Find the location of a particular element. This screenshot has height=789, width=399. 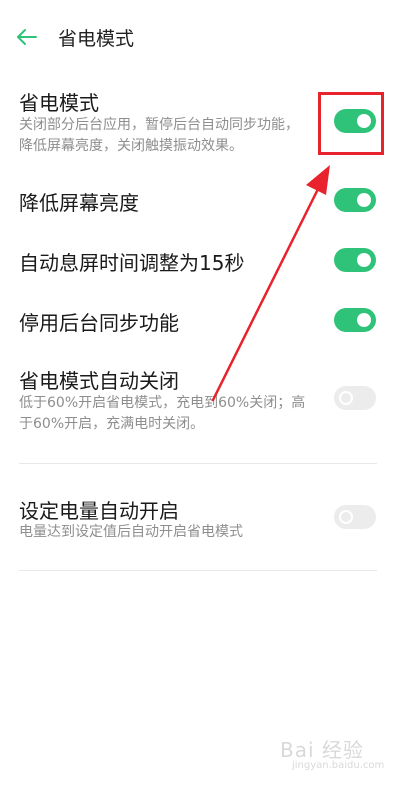

setting-title: 停用后台同步功能 is located at coordinates (99, 323).